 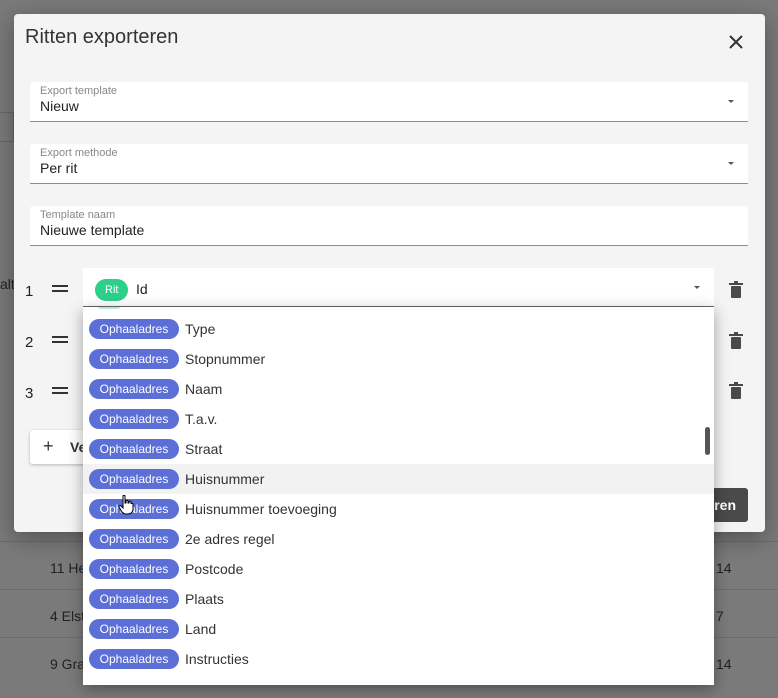 What do you see at coordinates (736, 42) in the screenshot?
I see `close-icon` at bounding box center [736, 42].